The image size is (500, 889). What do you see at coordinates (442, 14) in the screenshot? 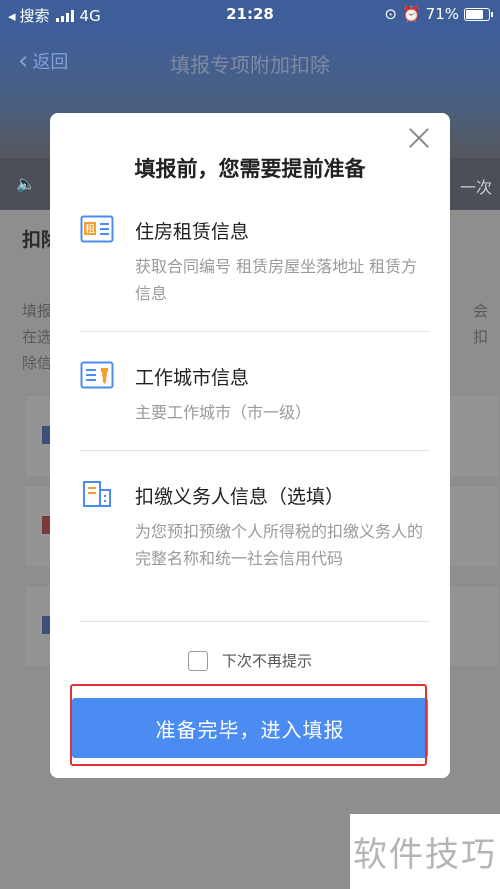
I see `battery-percent: 71%` at bounding box center [442, 14].